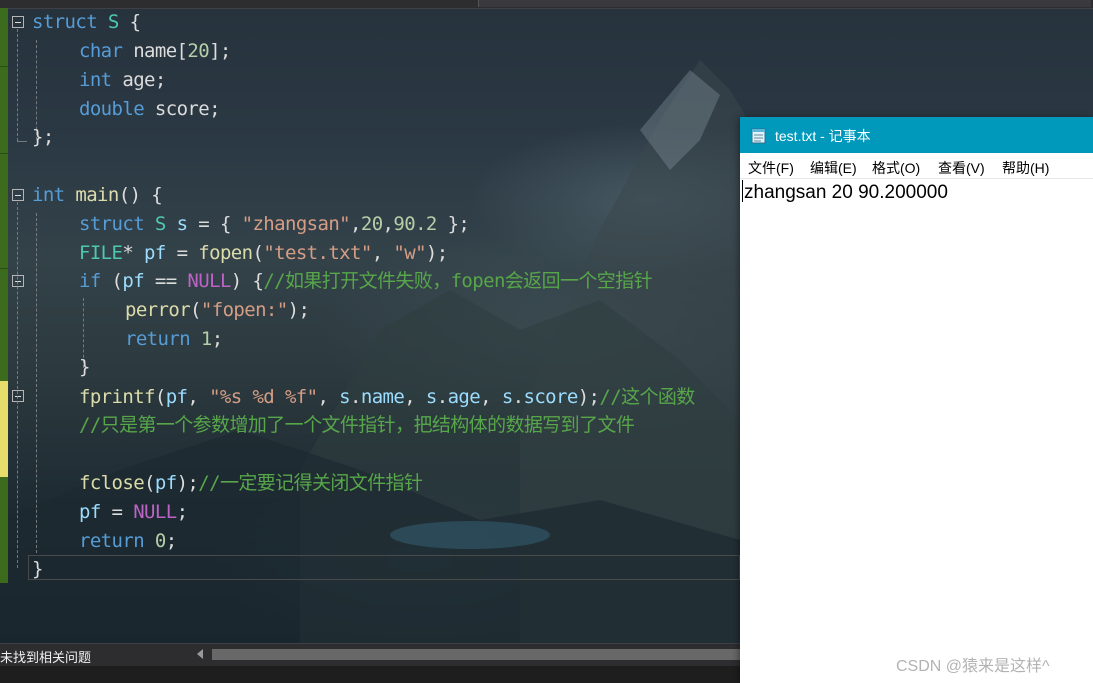 The width and height of the screenshot is (1093, 683). I want to click on code-line: int main() {, so click(97, 195).